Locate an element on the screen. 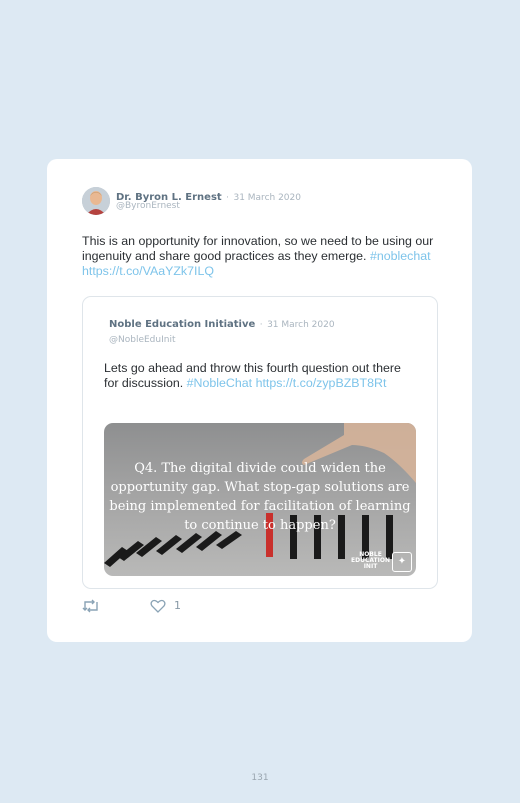 The width and height of the screenshot is (520, 803). logo-line-3: INIT is located at coordinates (370, 566).